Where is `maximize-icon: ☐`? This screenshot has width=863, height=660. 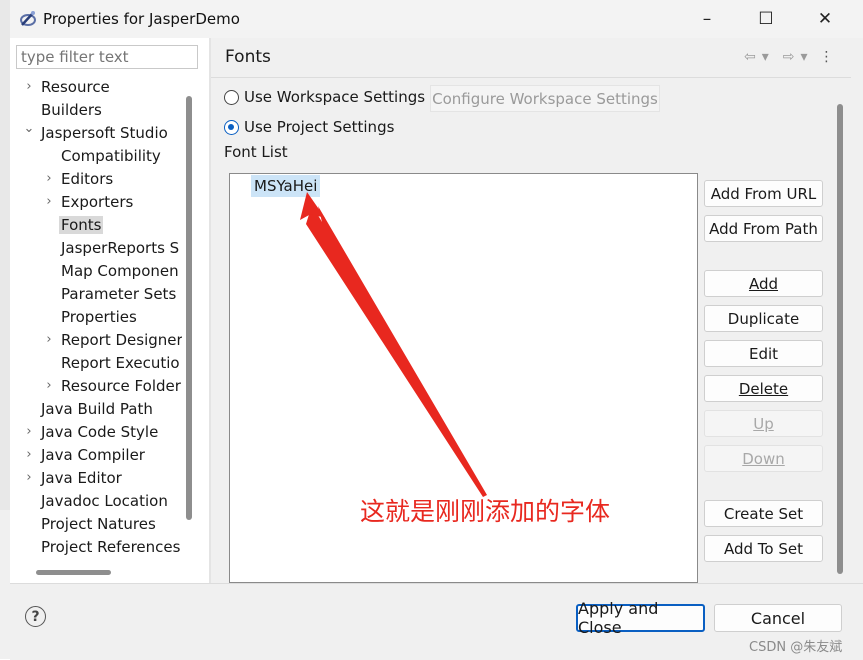
maximize-icon: ☐ is located at coordinates (766, 19).